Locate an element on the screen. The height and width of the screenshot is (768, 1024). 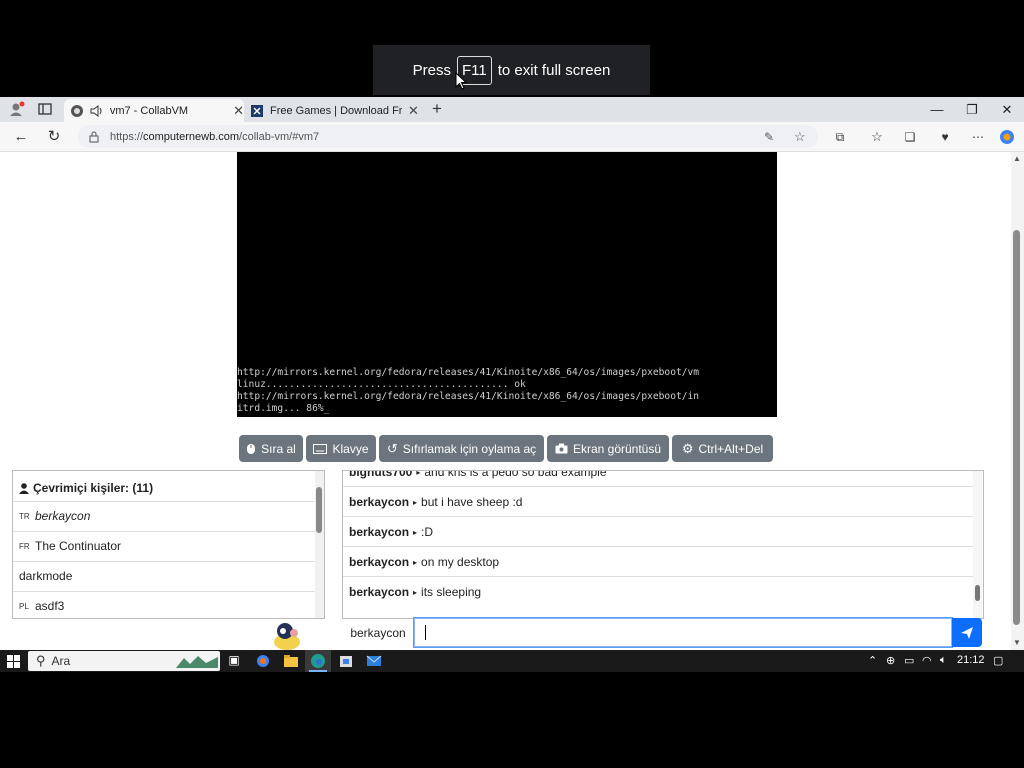
collabvm-favicon-icon is located at coordinates (77, 110).